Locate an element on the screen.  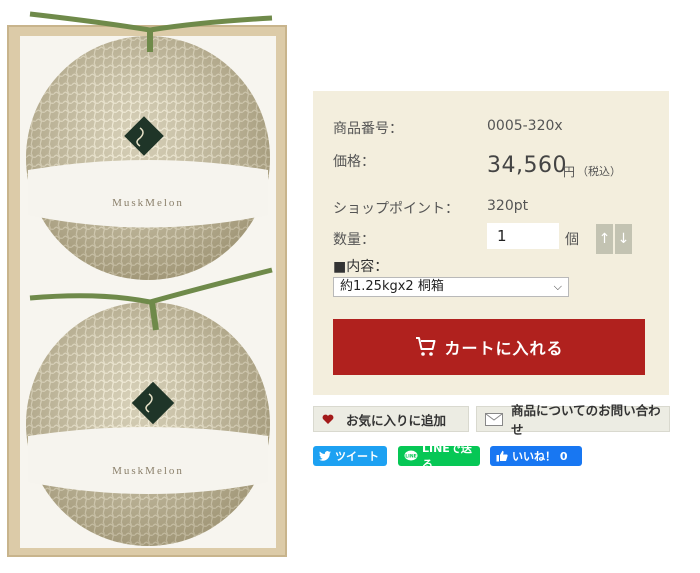
add-to-cart-button: カートに入れる is located at coordinates (489, 347).